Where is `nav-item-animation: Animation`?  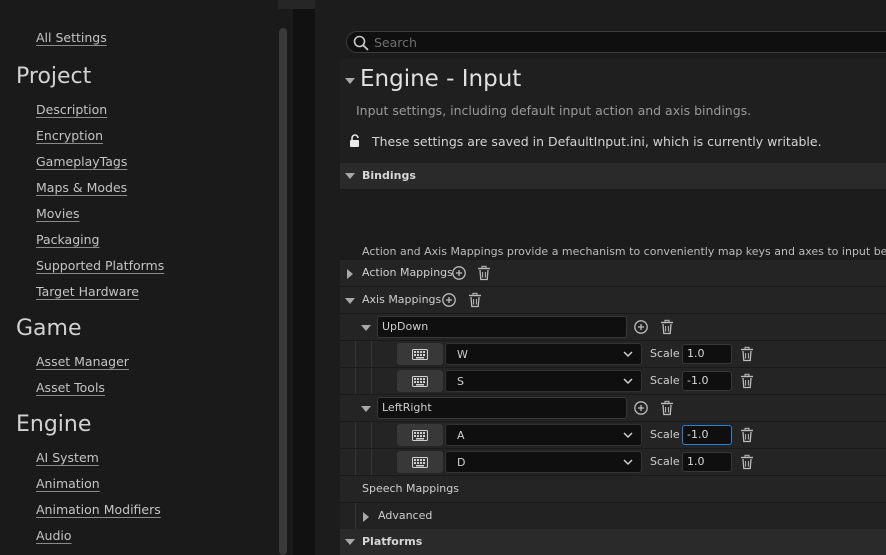 nav-item-animation: Animation is located at coordinates (68, 483).